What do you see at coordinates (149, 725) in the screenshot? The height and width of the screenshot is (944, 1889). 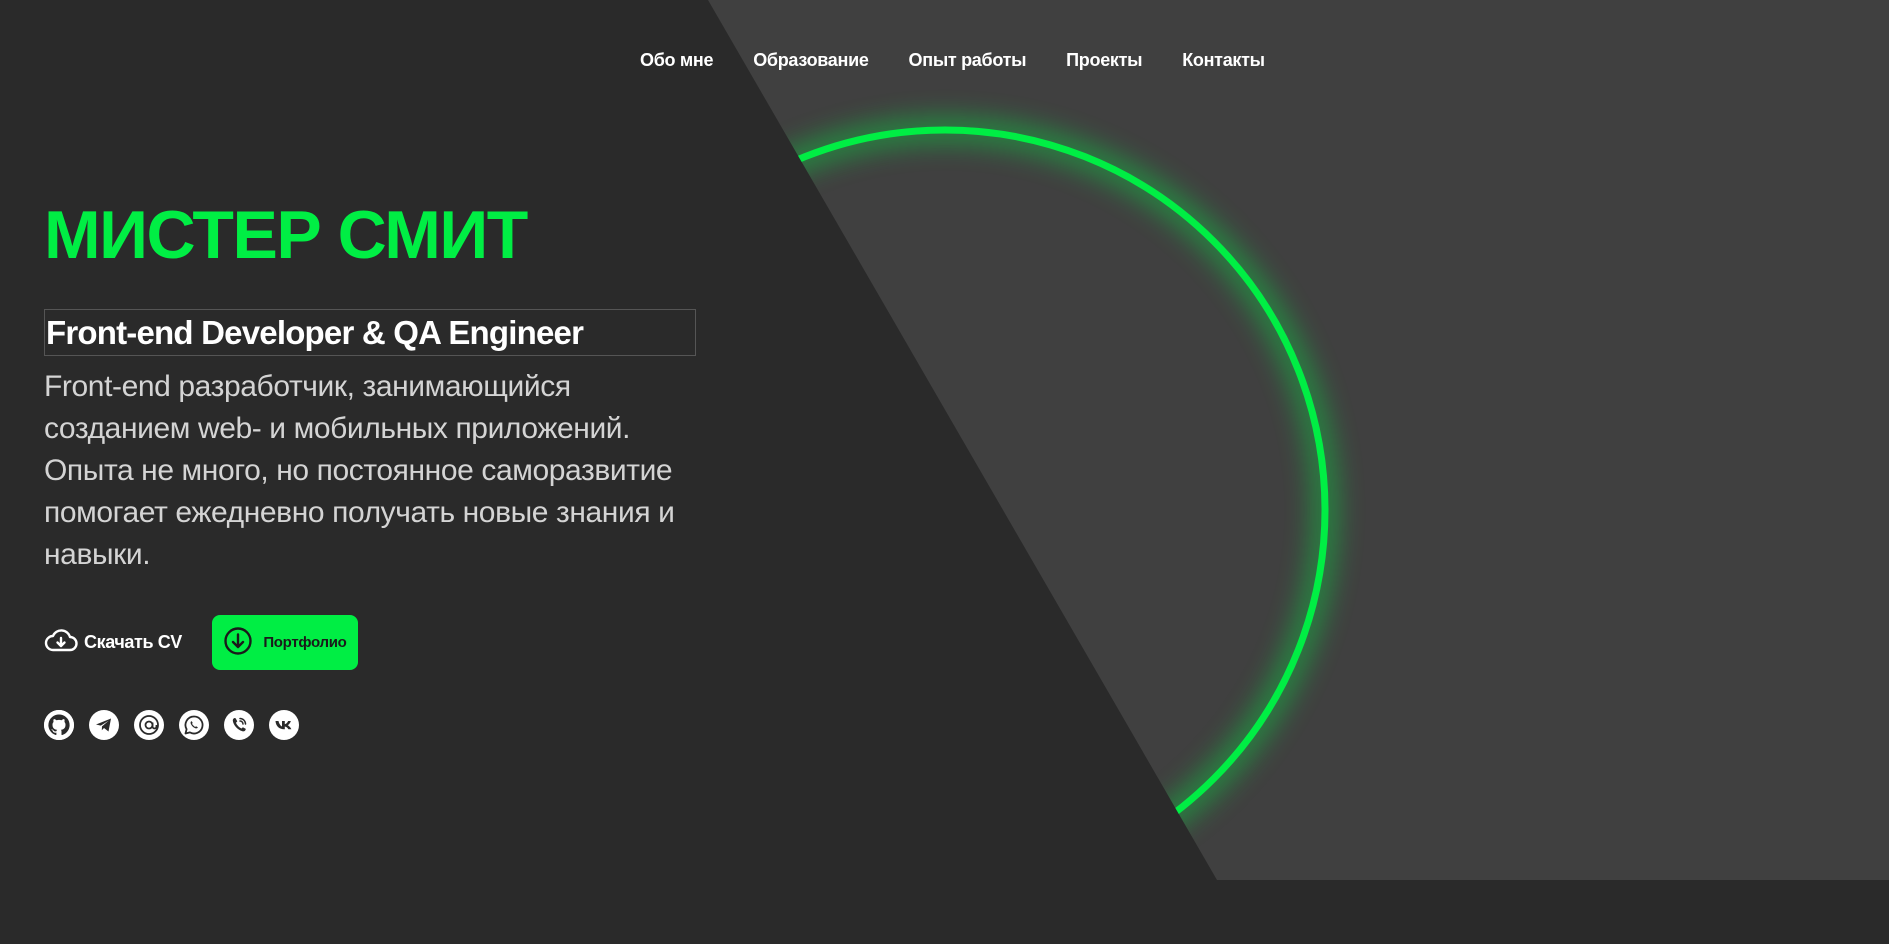 I see `email-icon` at bounding box center [149, 725].